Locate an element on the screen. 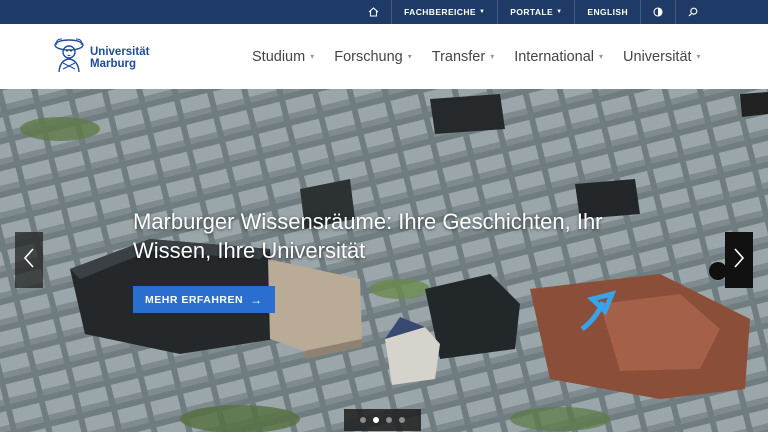  nav-label: Studium is located at coordinates (279, 56).